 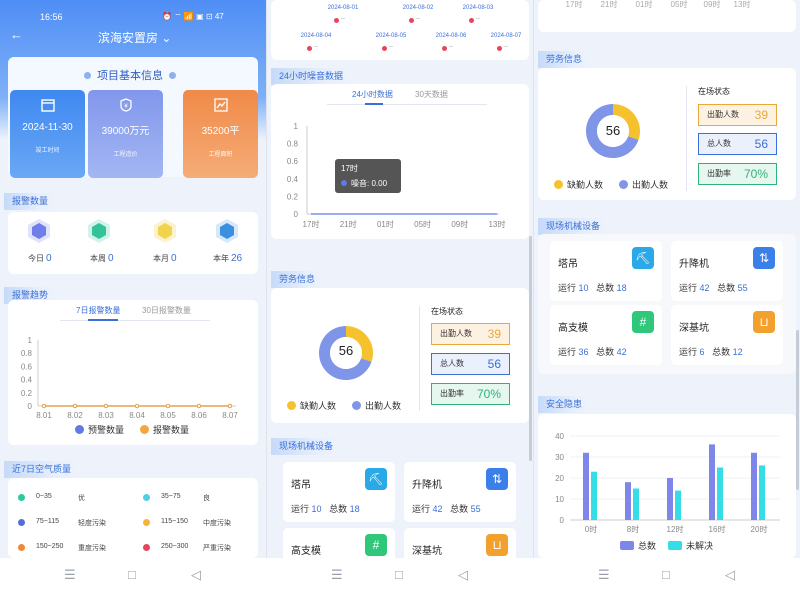 I want to click on noise-date: 2024-08-07, so click(x=506, y=36).